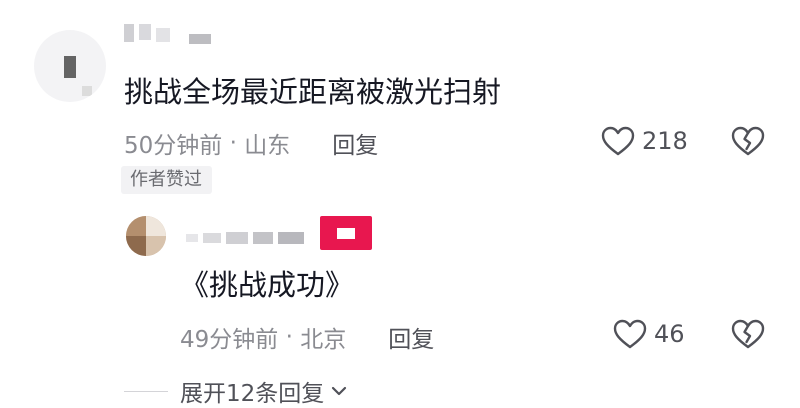 The image size is (800, 408). I want to click on reply-like-count: 46, so click(669, 334).